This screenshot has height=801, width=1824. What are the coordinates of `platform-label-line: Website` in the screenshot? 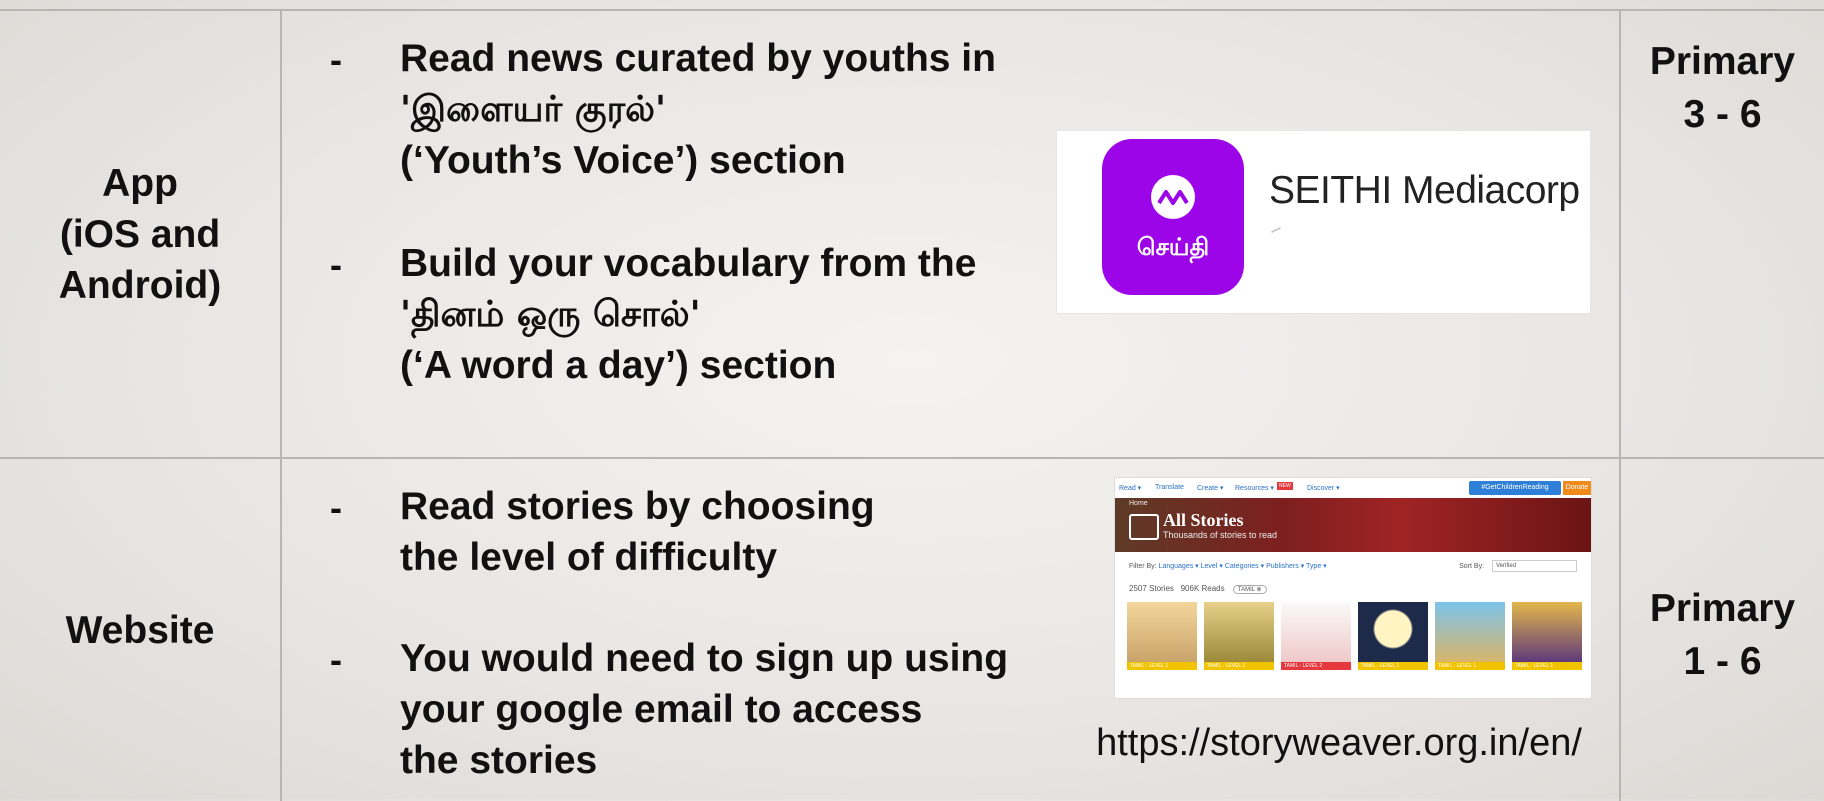 It's located at (140, 630).